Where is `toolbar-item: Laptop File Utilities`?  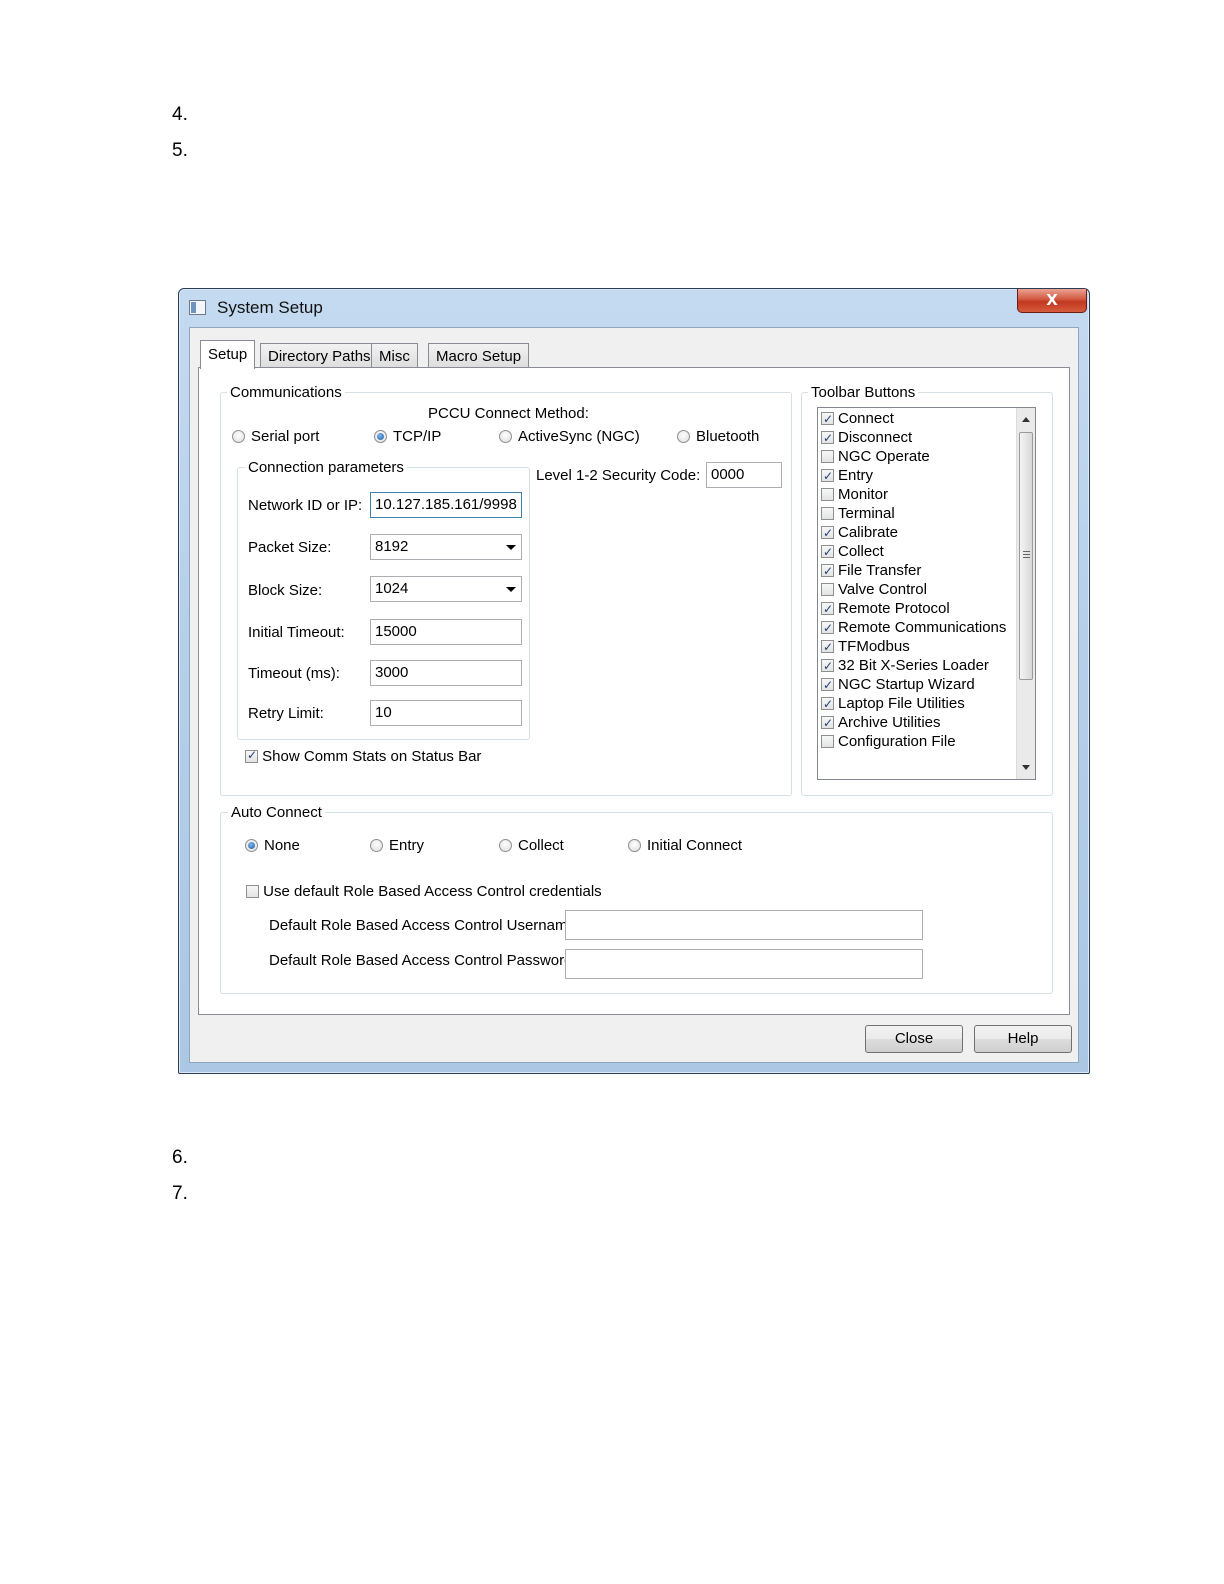
toolbar-item: Laptop File Utilities is located at coordinates (893, 704).